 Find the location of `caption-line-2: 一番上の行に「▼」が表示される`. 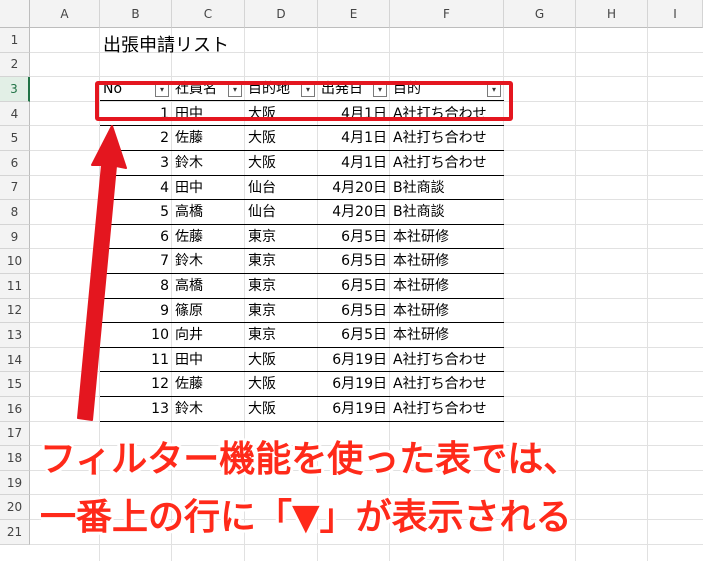

caption-line-2: 一番上の行に「▼」が表示される is located at coordinates (306, 517).